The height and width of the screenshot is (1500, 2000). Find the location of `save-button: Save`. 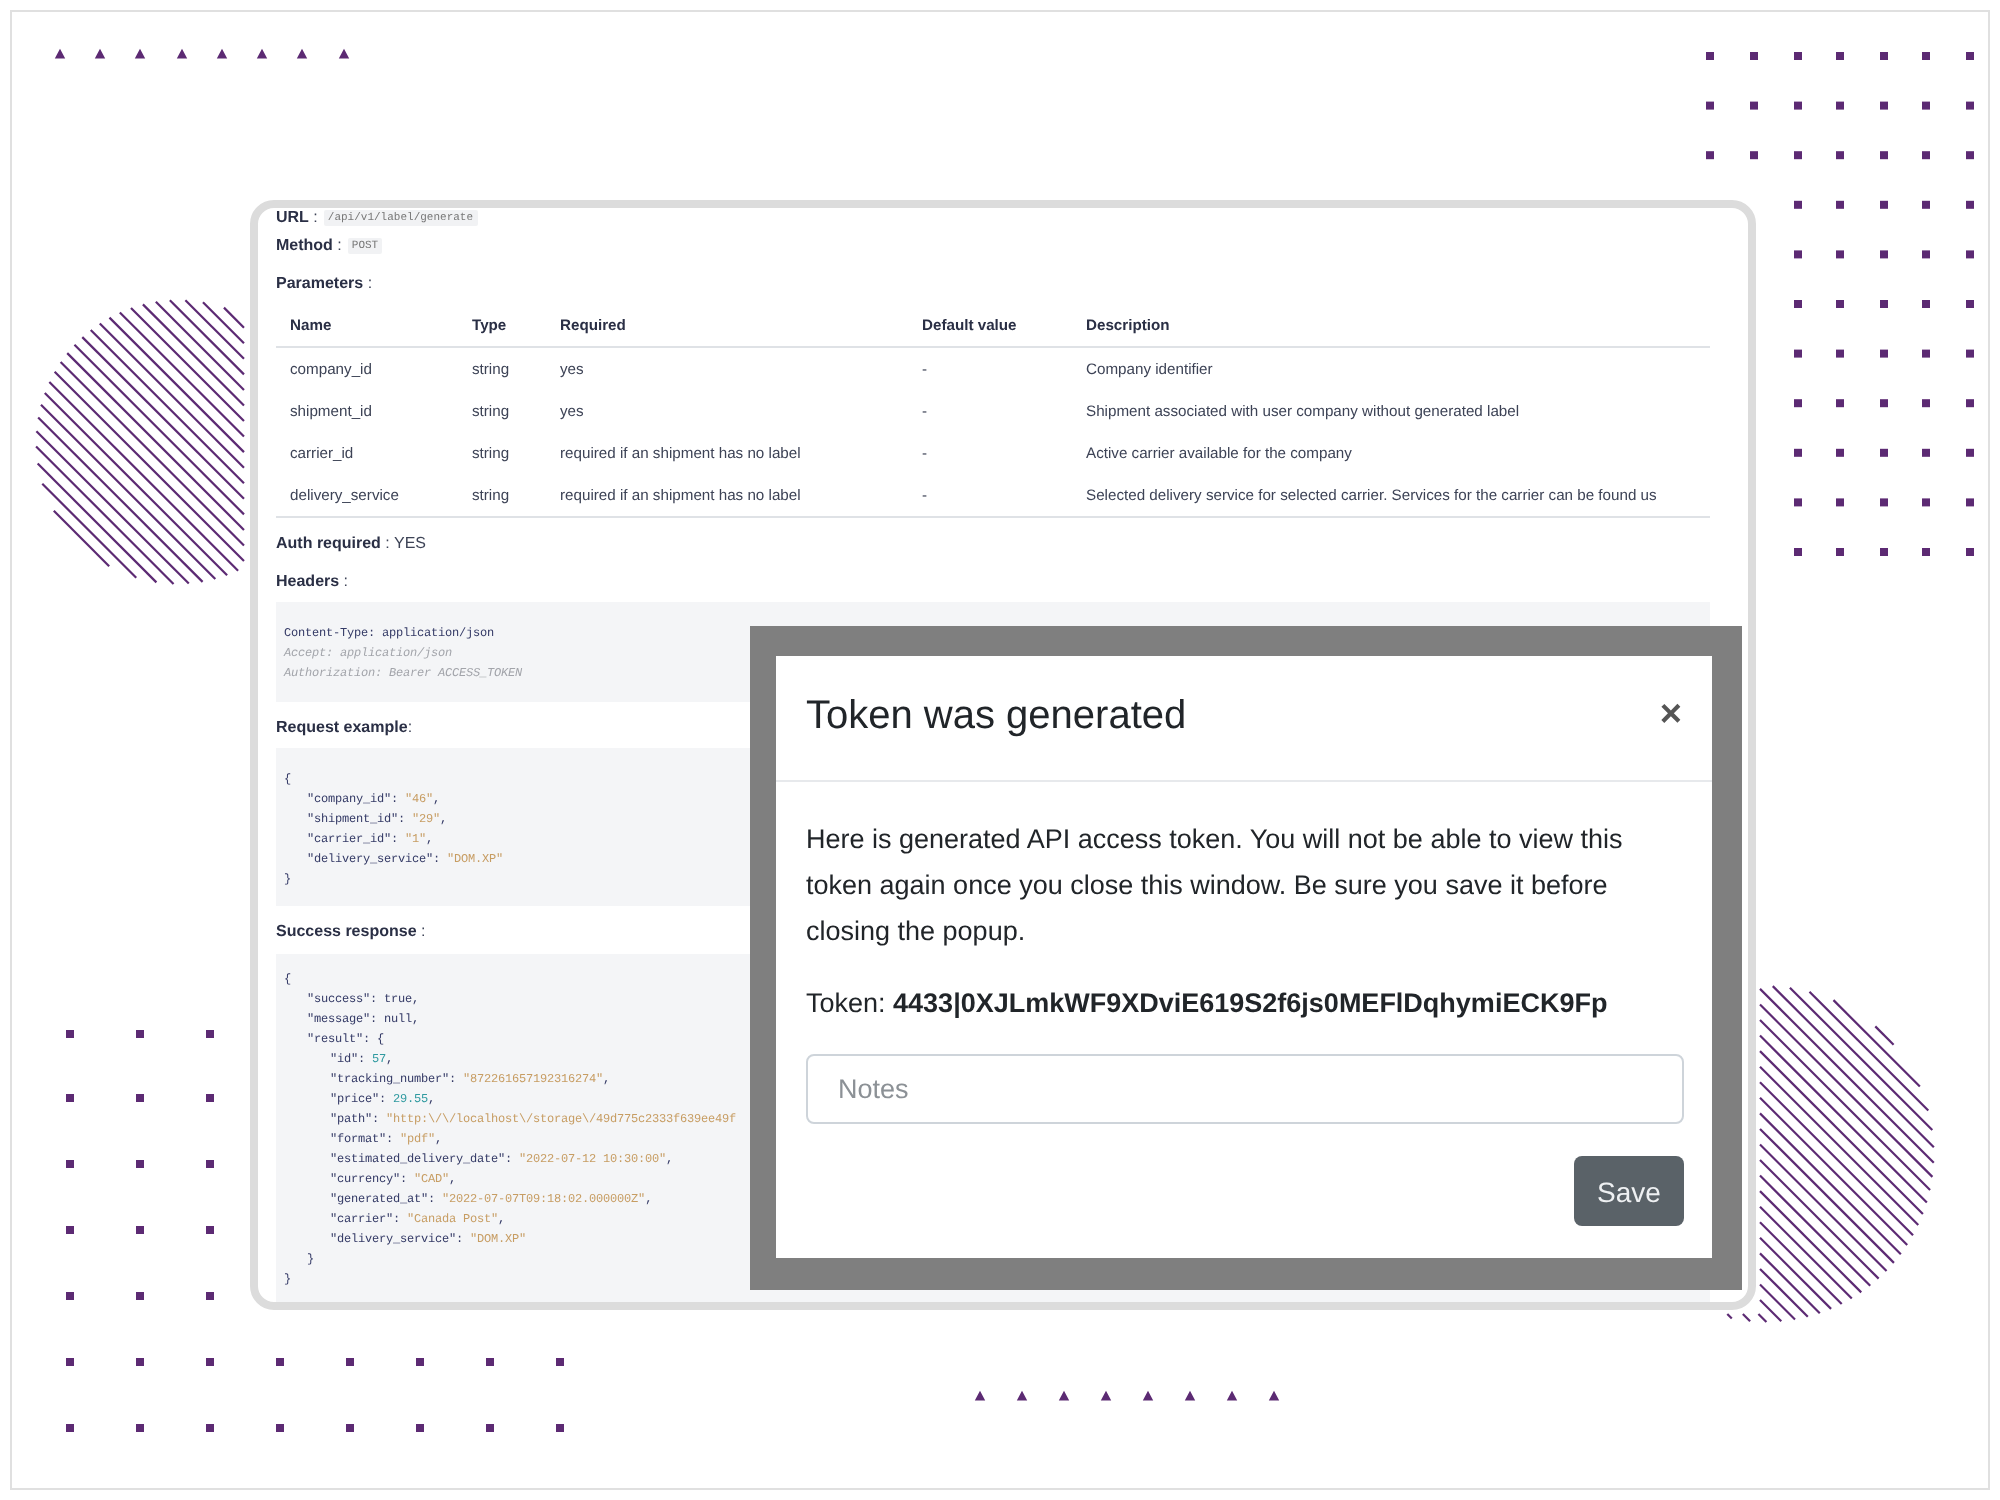

save-button: Save is located at coordinates (1629, 1191).